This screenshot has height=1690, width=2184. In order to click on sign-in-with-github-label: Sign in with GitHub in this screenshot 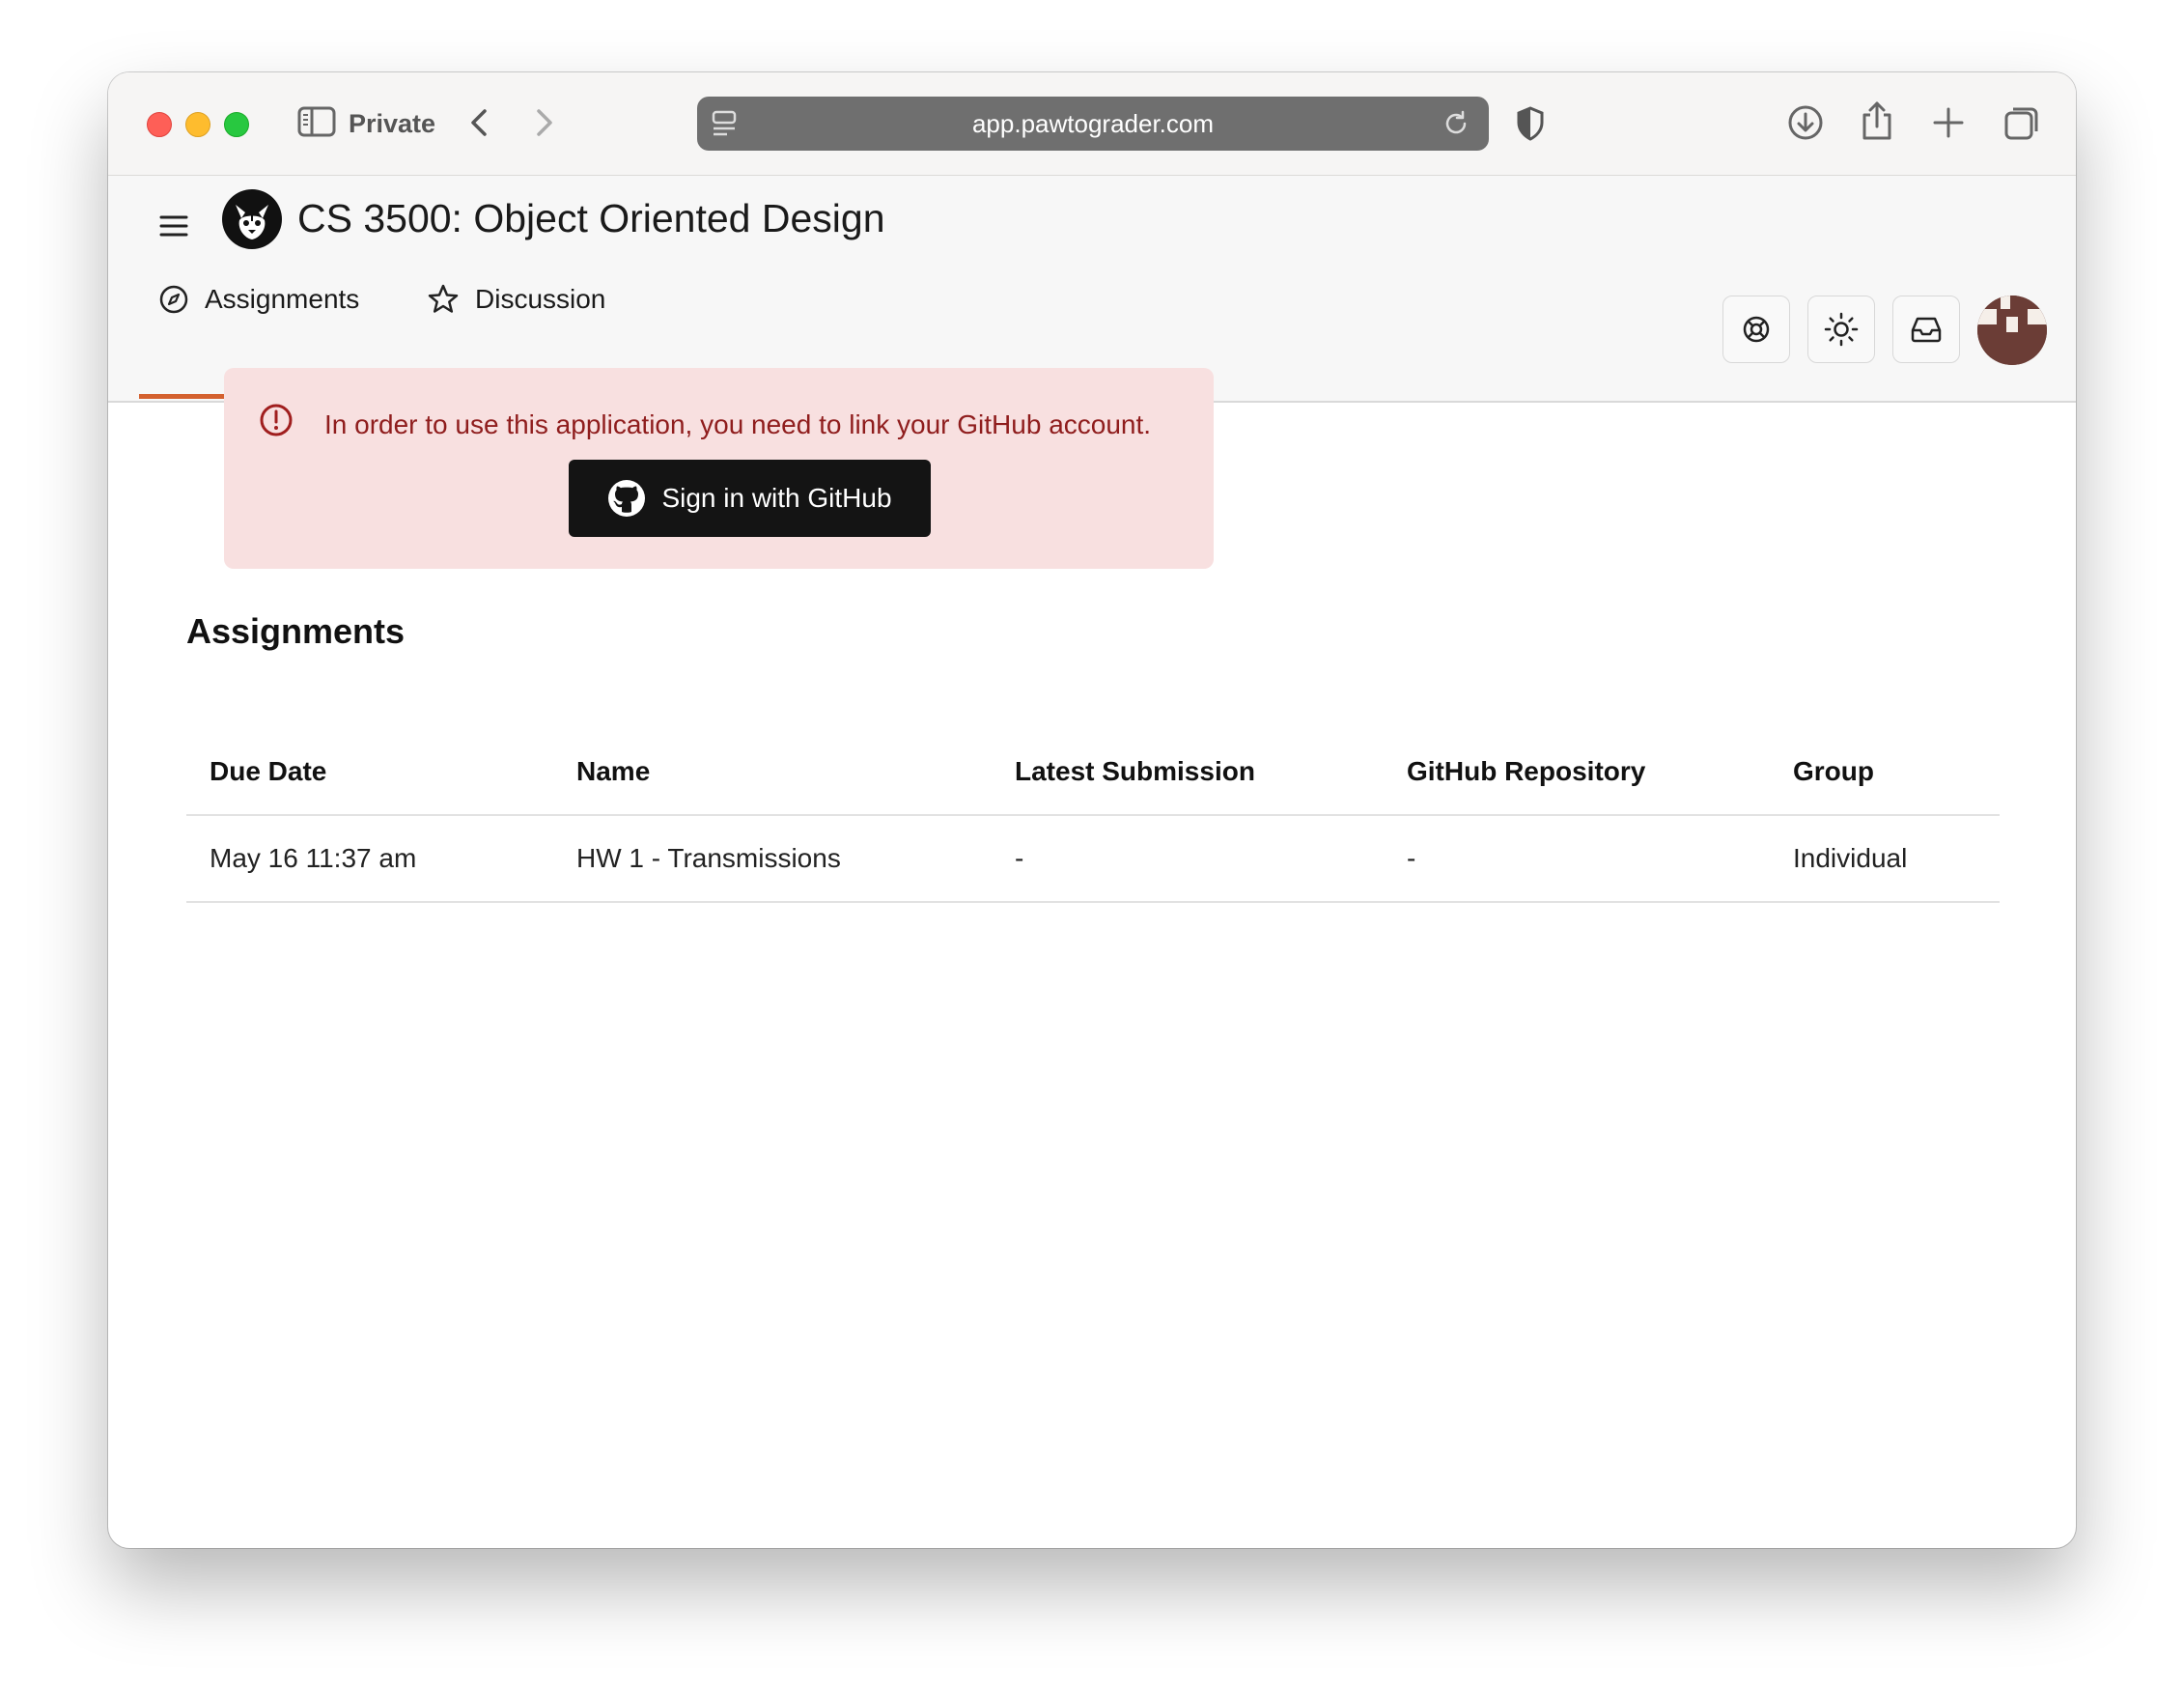, I will do `click(777, 498)`.